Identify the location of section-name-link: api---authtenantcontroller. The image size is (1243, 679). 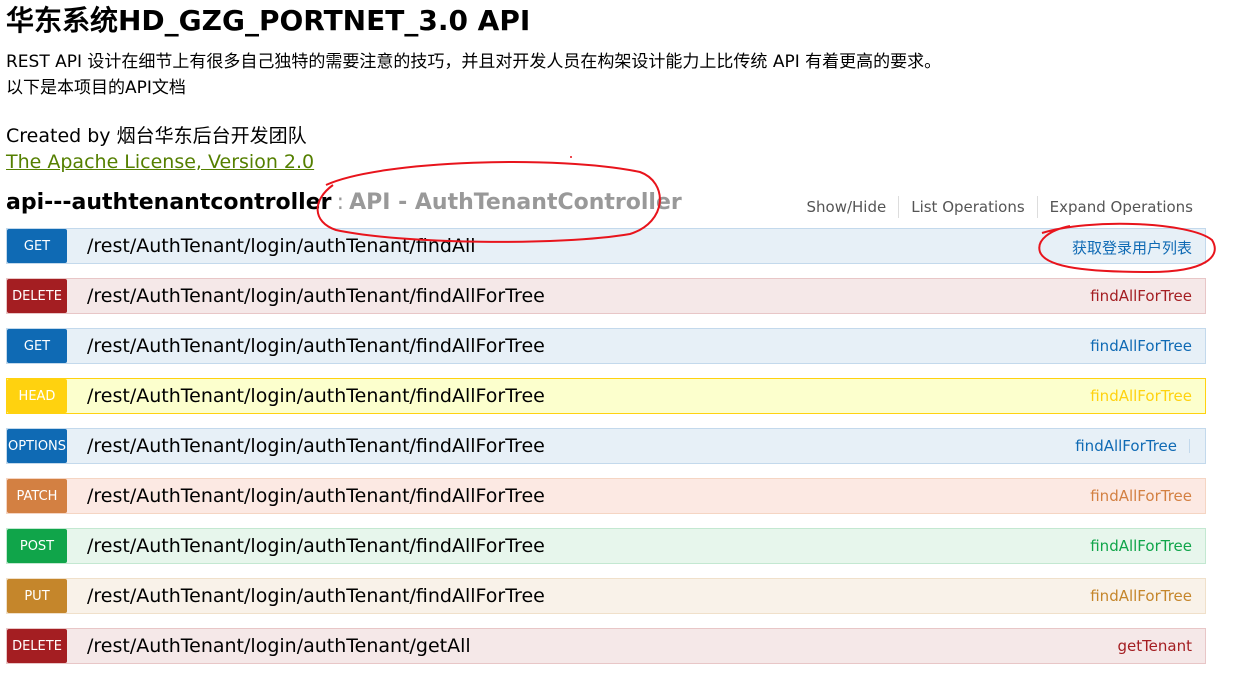
(169, 202).